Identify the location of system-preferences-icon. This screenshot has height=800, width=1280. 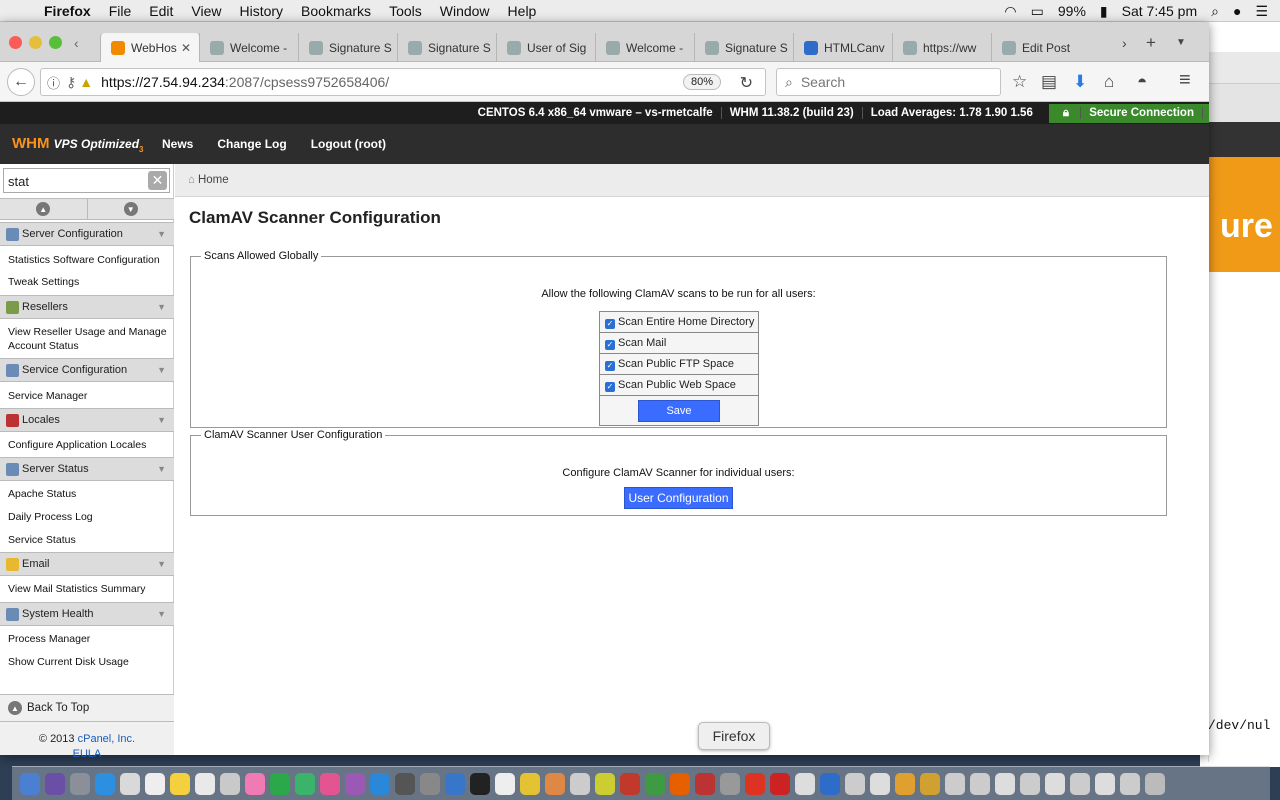
(405, 783).